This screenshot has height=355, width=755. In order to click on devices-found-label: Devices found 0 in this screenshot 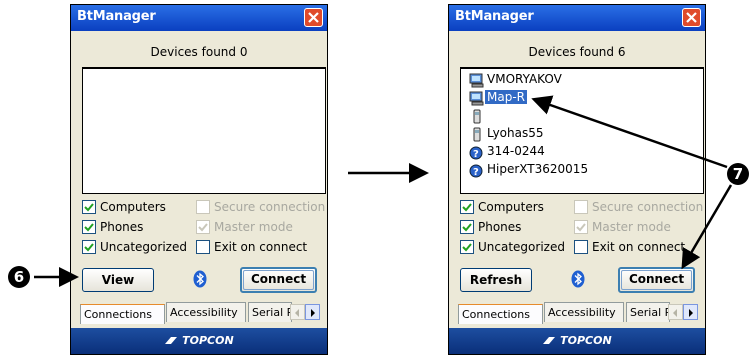, I will do `click(199, 52)`.